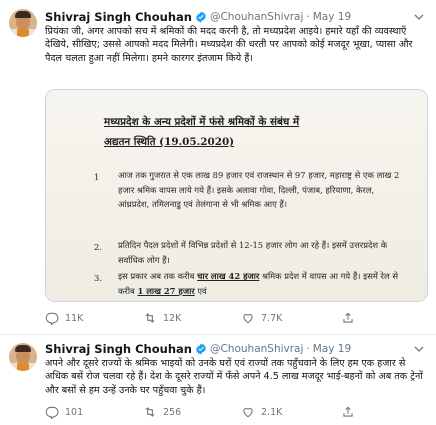 The height and width of the screenshot is (425, 436). What do you see at coordinates (162, 318) in the screenshot?
I see `retweet-button: 12K` at bounding box center [162, 318].